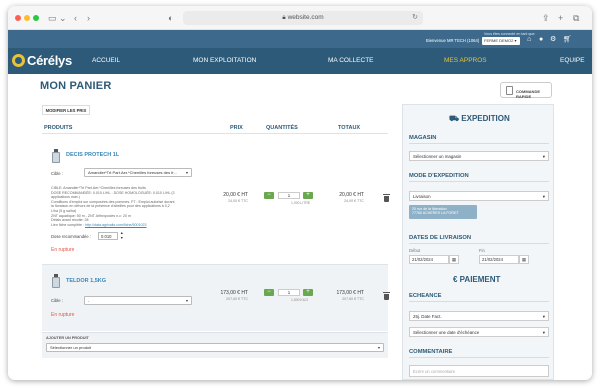 Image resolution: width=600 pixels, height=388 pixels. I want to click on plus-icon: +, so click(560, 18).